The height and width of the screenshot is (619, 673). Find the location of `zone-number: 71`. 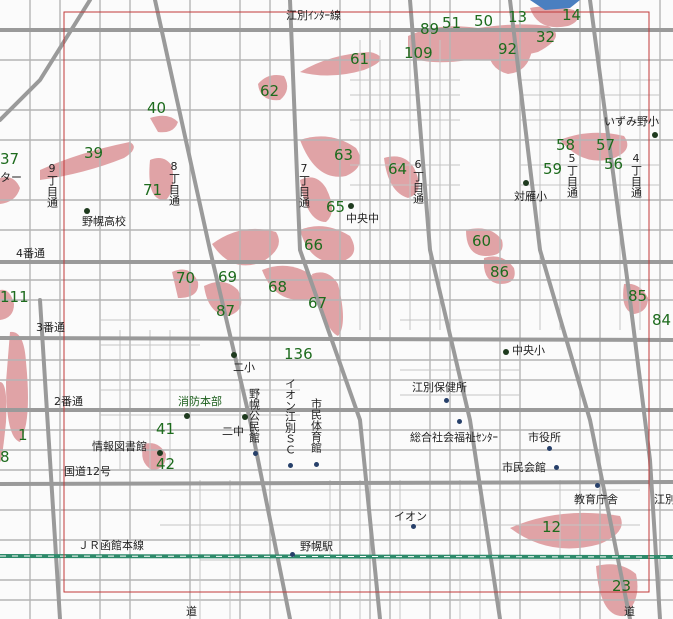

zone-number: 71 is located at coordinates (152, 190).